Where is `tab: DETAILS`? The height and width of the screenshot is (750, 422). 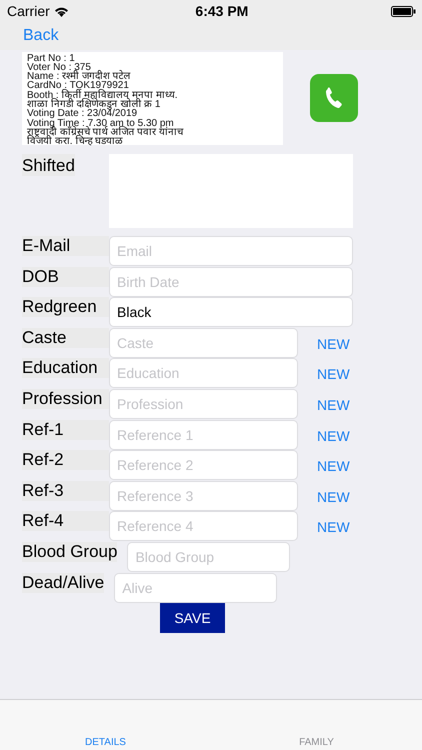
tab: DETAILS is located at coordinates (105, 725).